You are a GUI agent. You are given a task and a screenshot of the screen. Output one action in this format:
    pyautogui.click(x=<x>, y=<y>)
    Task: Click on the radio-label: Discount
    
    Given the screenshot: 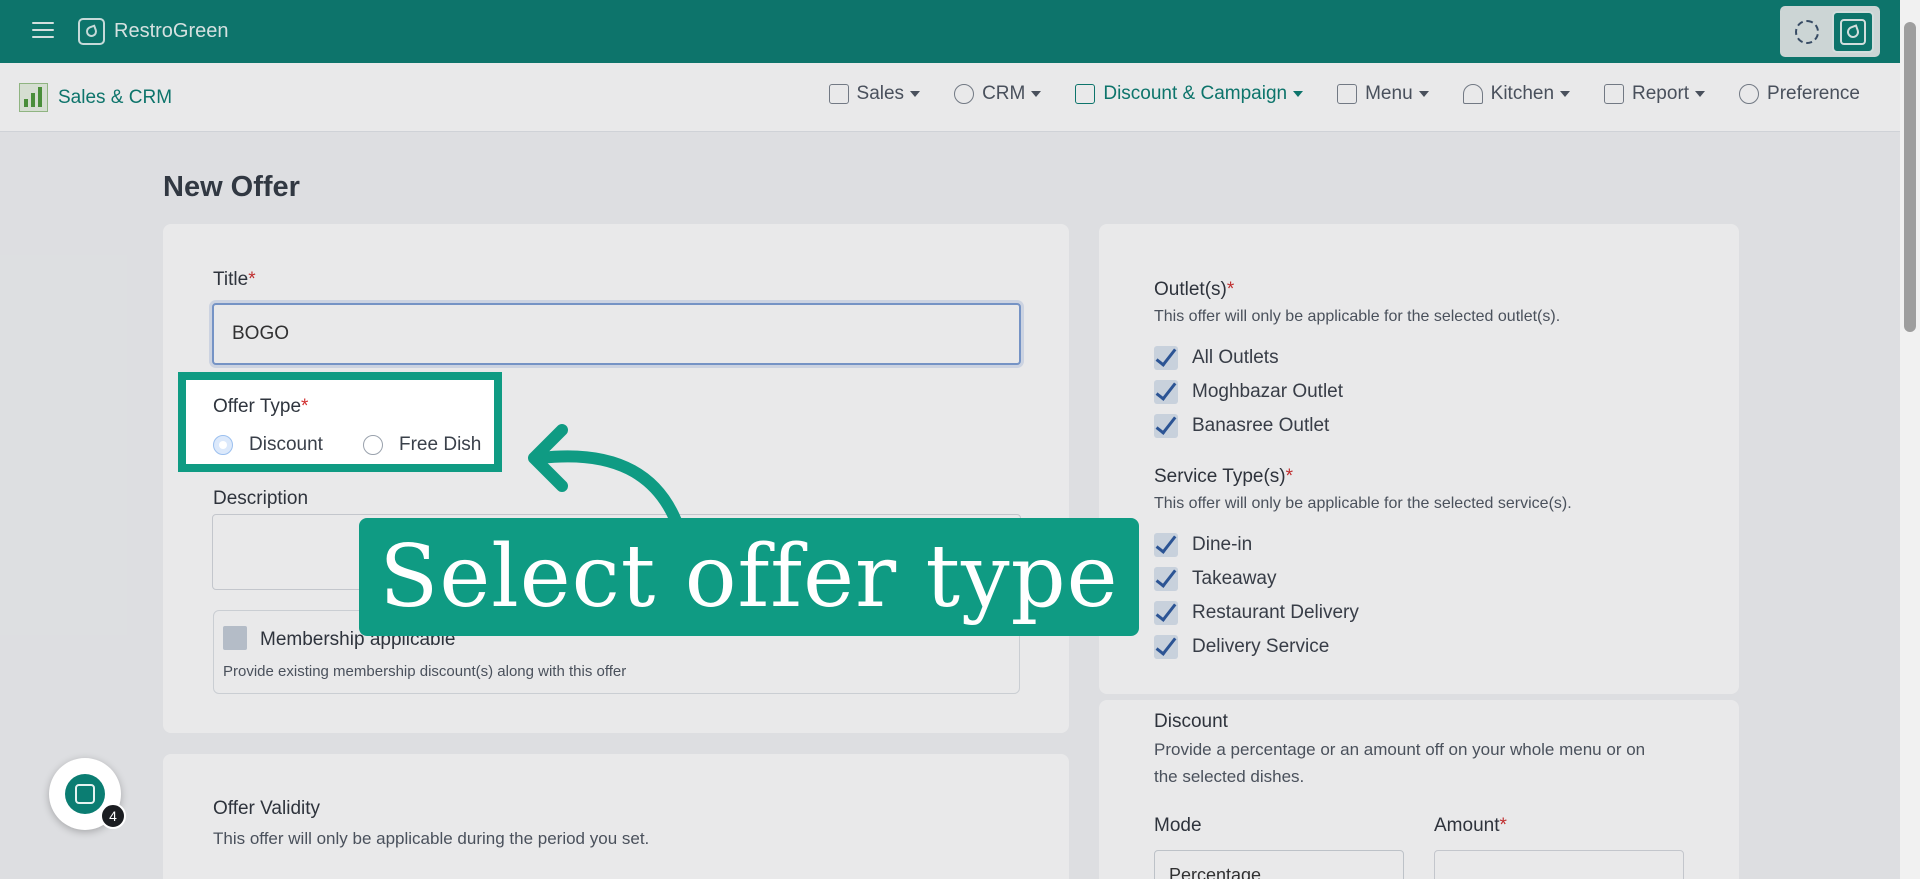 What is the action you would take?
    pyautogui.click(x=286, y=444)
    